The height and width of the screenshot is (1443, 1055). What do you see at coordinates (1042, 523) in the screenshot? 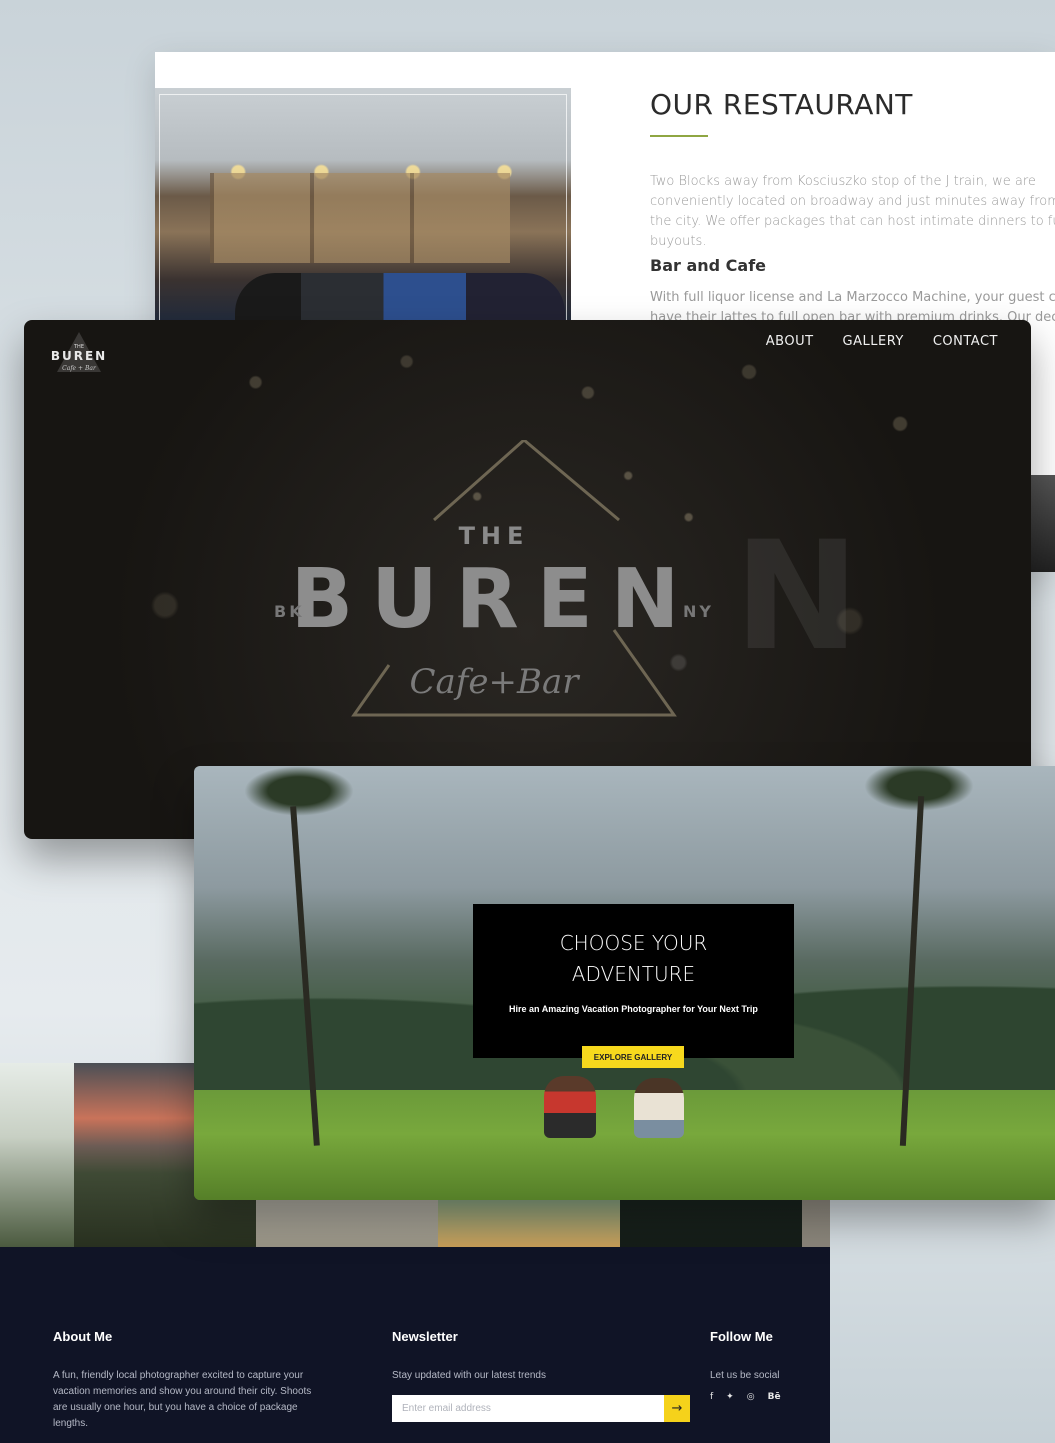
I see `restaurant-side-photo` at bounding box center [1042, 523].